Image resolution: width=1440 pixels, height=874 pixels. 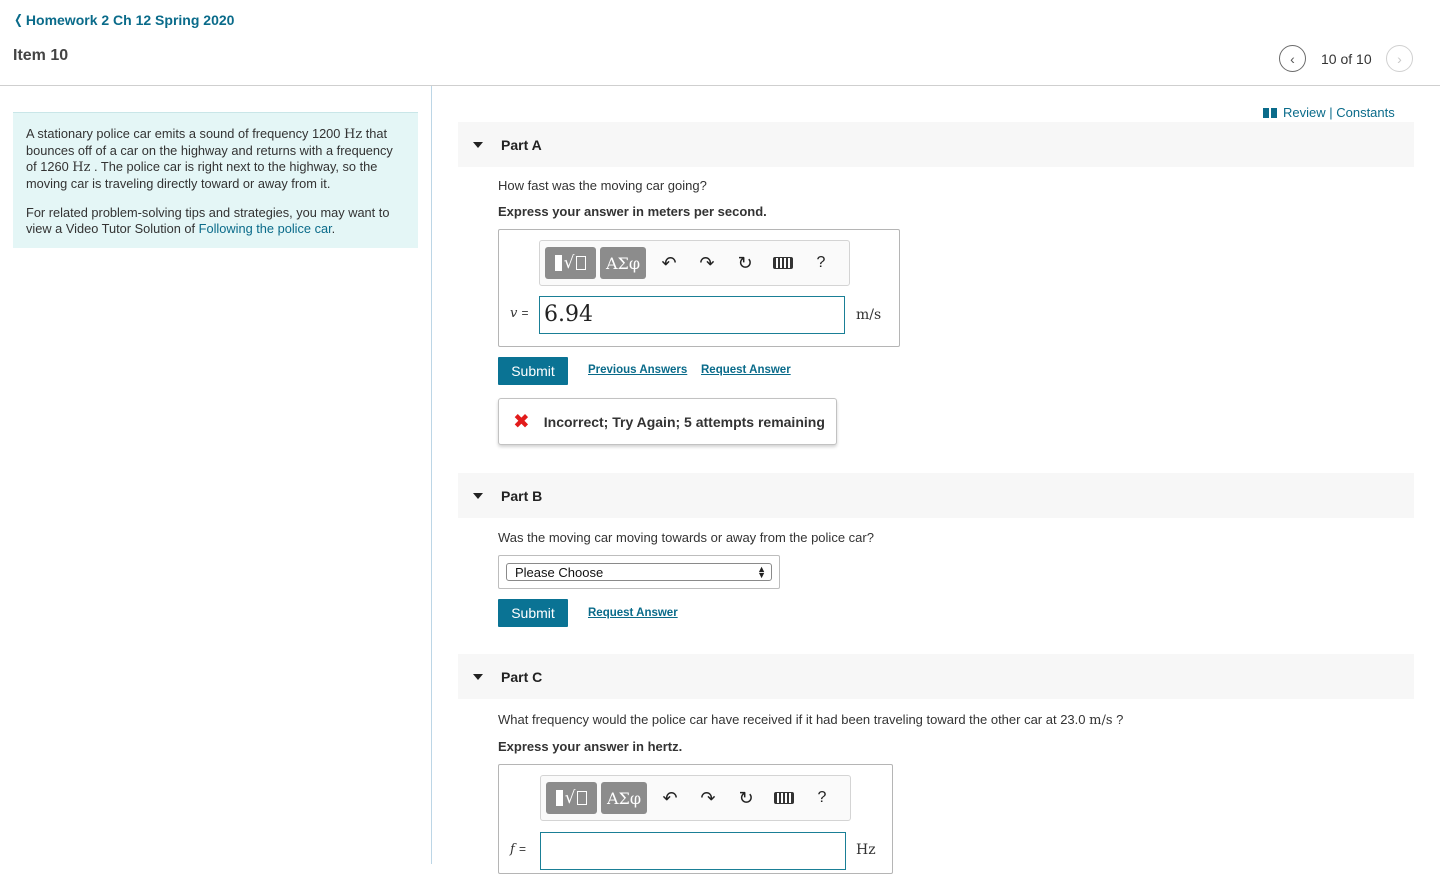 I want to click on direction-select: Please Choose ▲ ▼, so click(x=639, y=572).